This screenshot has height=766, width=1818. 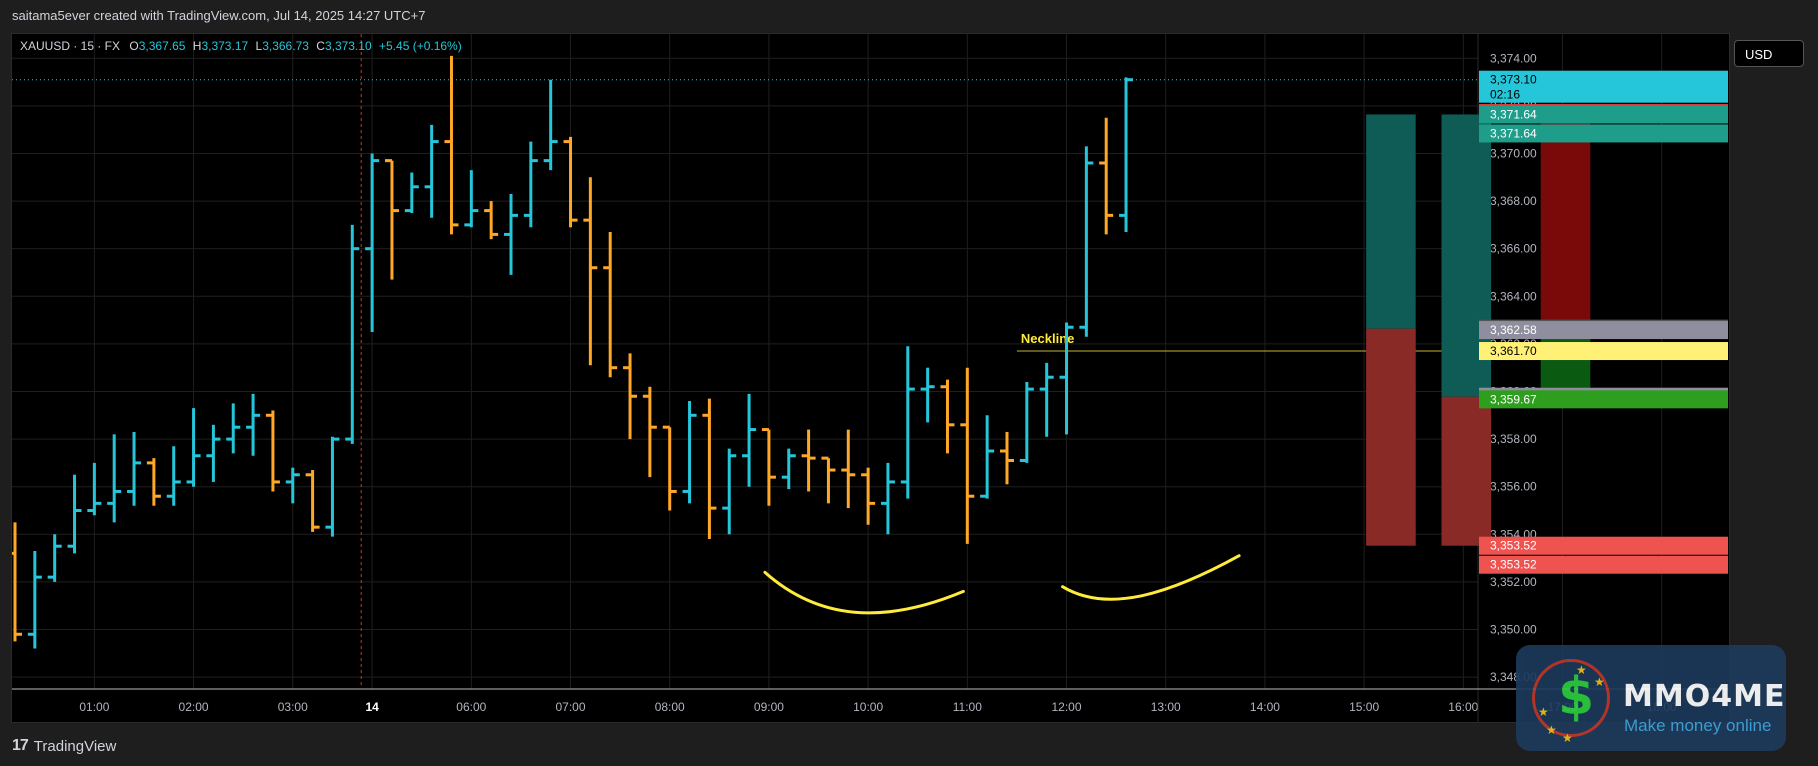 I want to click on mmo4me-watermark: $ ★ ★ ★ ★ ★ MMO4ME Make money online, so click(x=1651, y=698).